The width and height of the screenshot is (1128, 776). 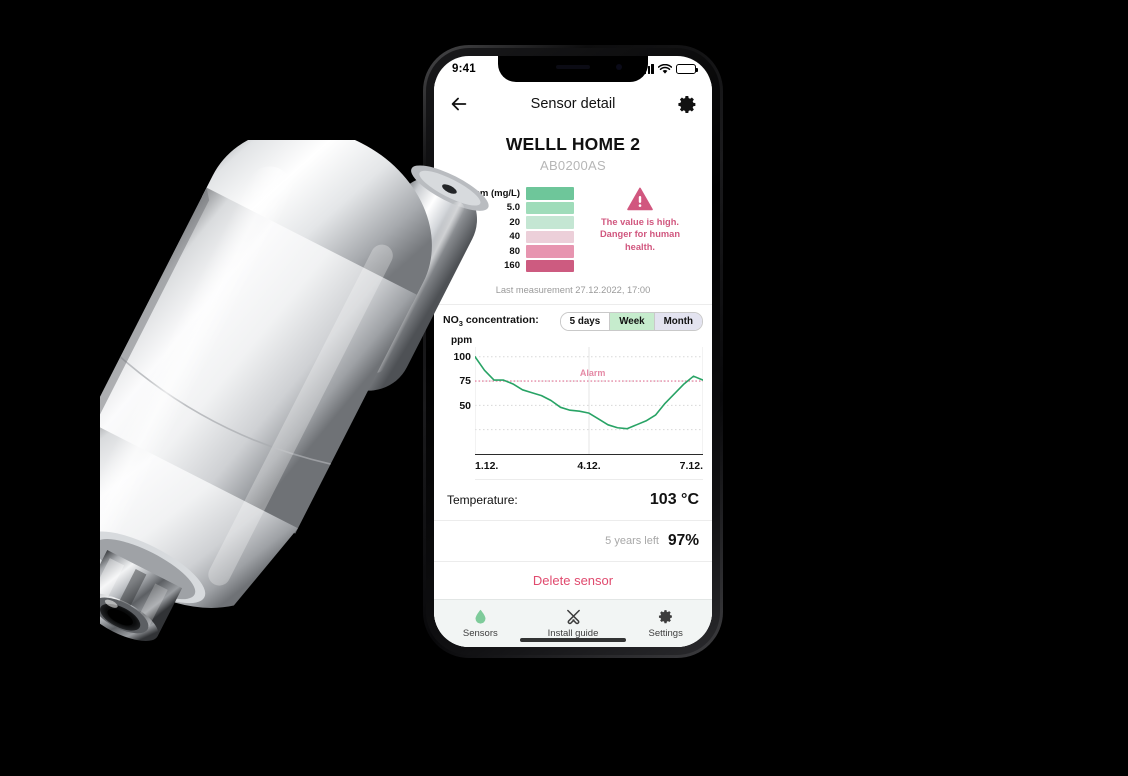 I want to click on chart-title-prefix: NO, so click(x=451, y=320).